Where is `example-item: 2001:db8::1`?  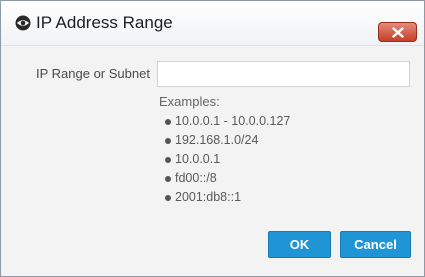 example-item: 2001:db8::1 is located at coordinates (227, 197).